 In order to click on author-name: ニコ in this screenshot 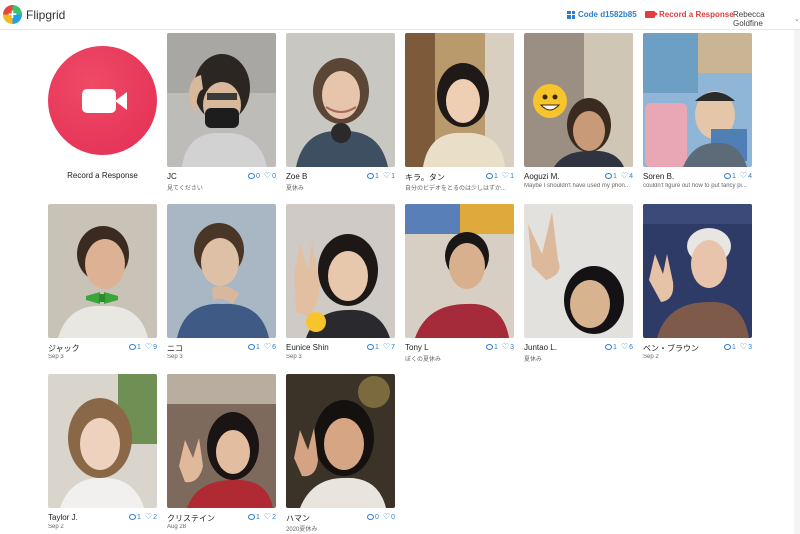, I will do `click(175, 348)`.